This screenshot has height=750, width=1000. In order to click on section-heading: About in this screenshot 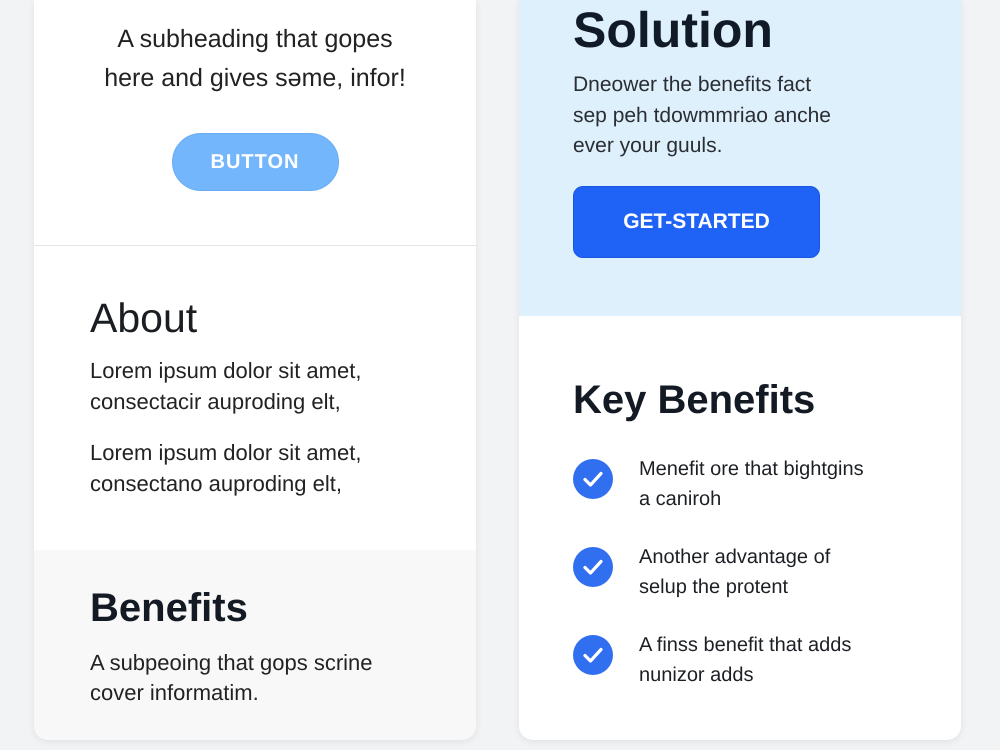, I will do `click(144, 318)`.